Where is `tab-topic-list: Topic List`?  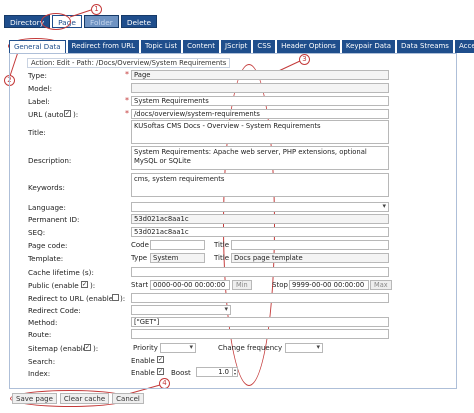
tab-topic-list: Topic List is located at coordinates (161, 46).